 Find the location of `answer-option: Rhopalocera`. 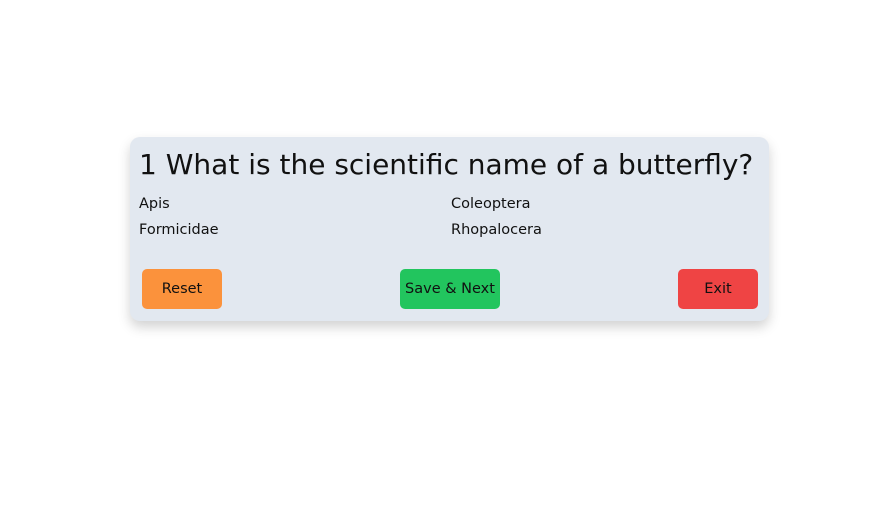

answer-option: Rhopalocera is located at coordinates (601, 230).